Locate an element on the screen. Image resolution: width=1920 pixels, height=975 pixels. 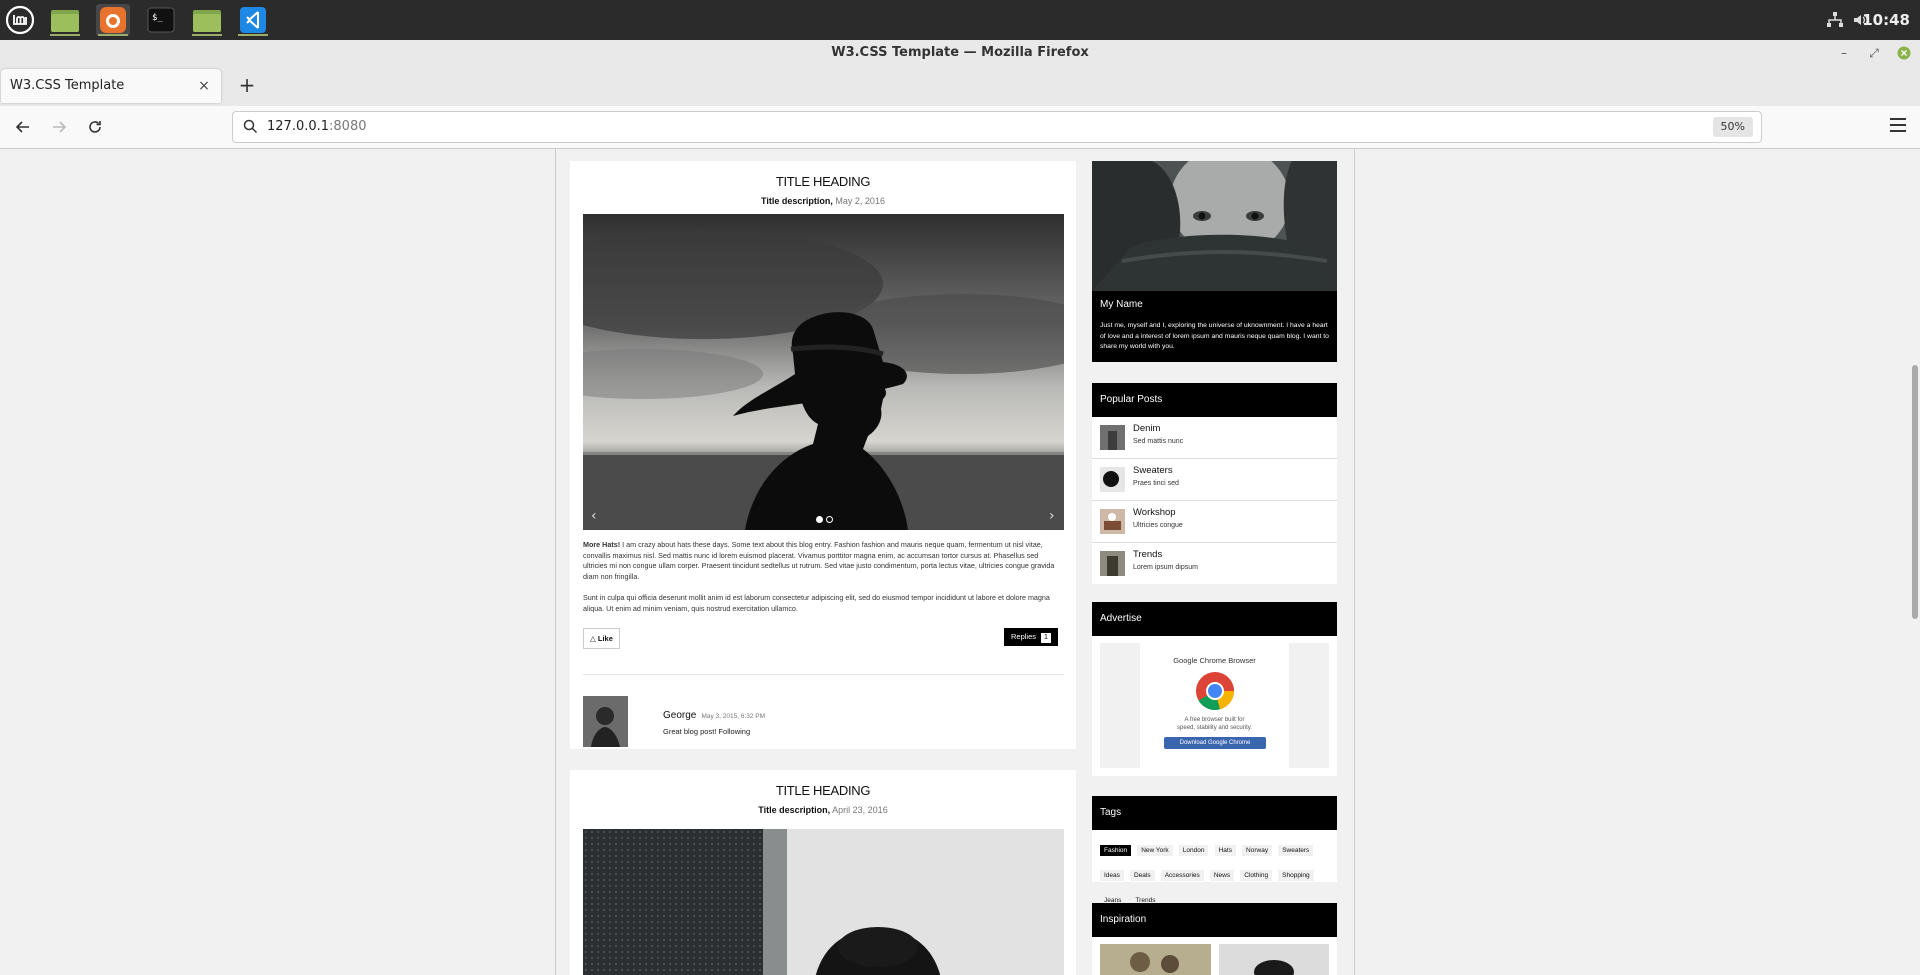
nav-toolbar: 127.0.0.1:8080 50% is located at coordinates (960, 127).